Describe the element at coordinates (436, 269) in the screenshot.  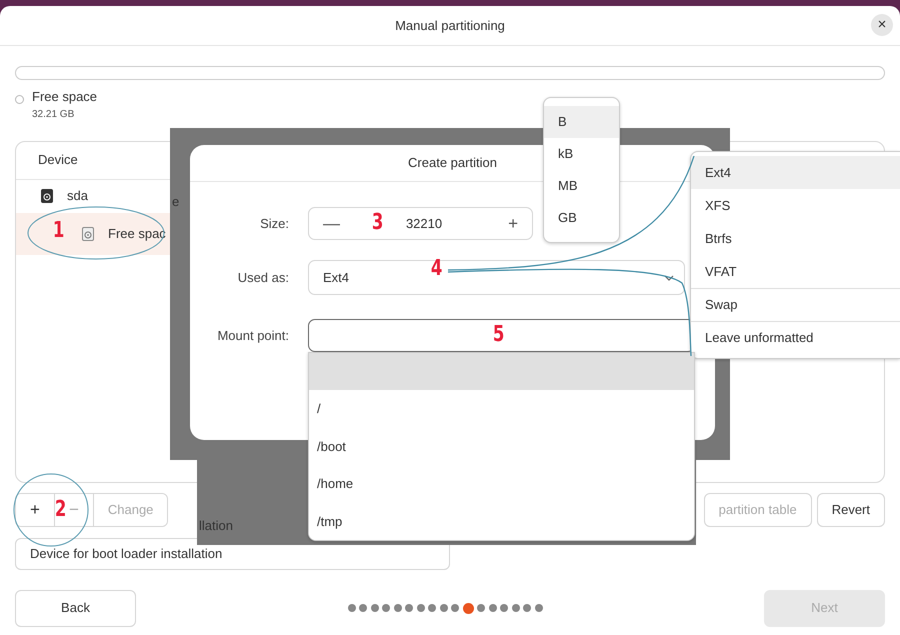
I see `annotation-number: 4` at that location.